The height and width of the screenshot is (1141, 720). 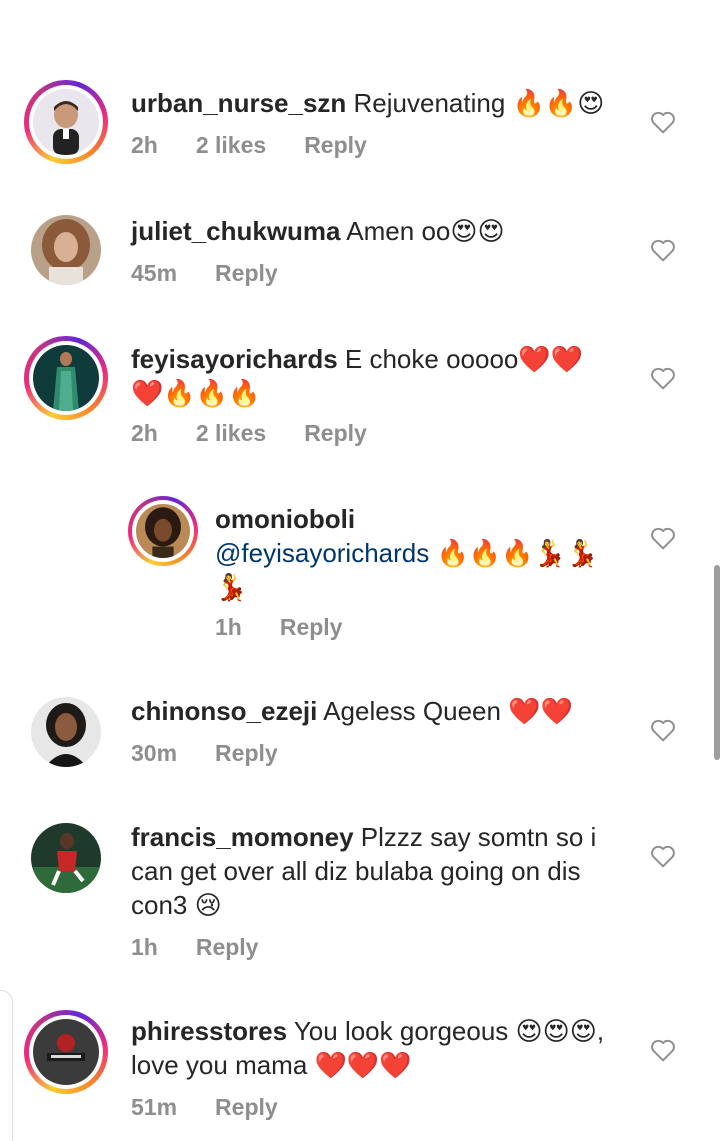 What do you see at coordinates (234, 359) in the screenshot?
I see `comment-username: feyisayorichards` at bounding box center [234, 359].